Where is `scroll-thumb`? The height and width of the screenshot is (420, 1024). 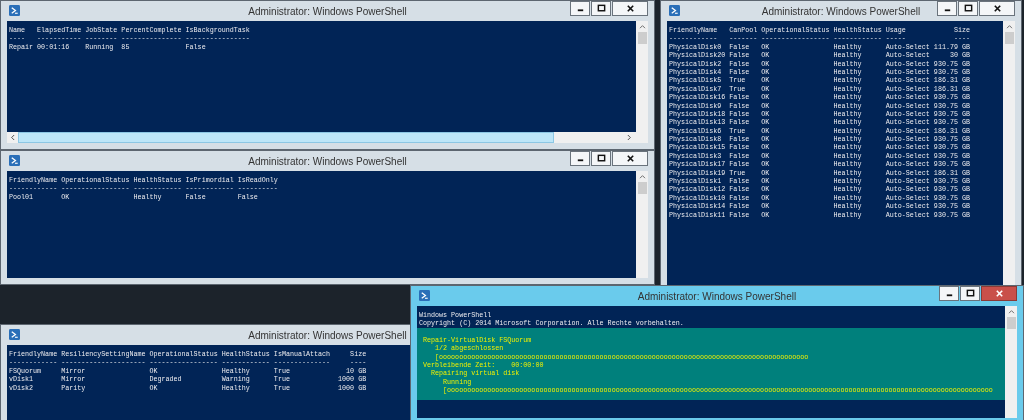 scroll-thumb is located at coordinates (1011, 323).